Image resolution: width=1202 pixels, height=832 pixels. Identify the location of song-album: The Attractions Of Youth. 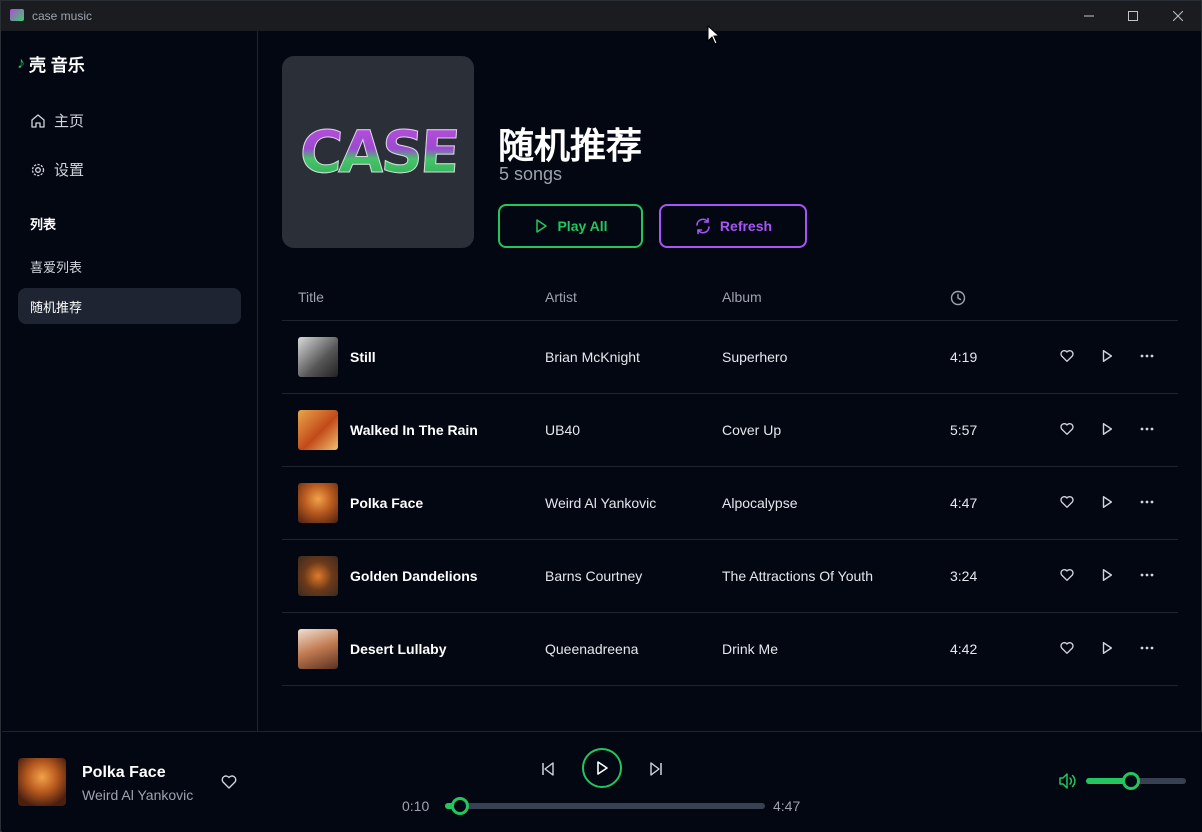
(797, 576).